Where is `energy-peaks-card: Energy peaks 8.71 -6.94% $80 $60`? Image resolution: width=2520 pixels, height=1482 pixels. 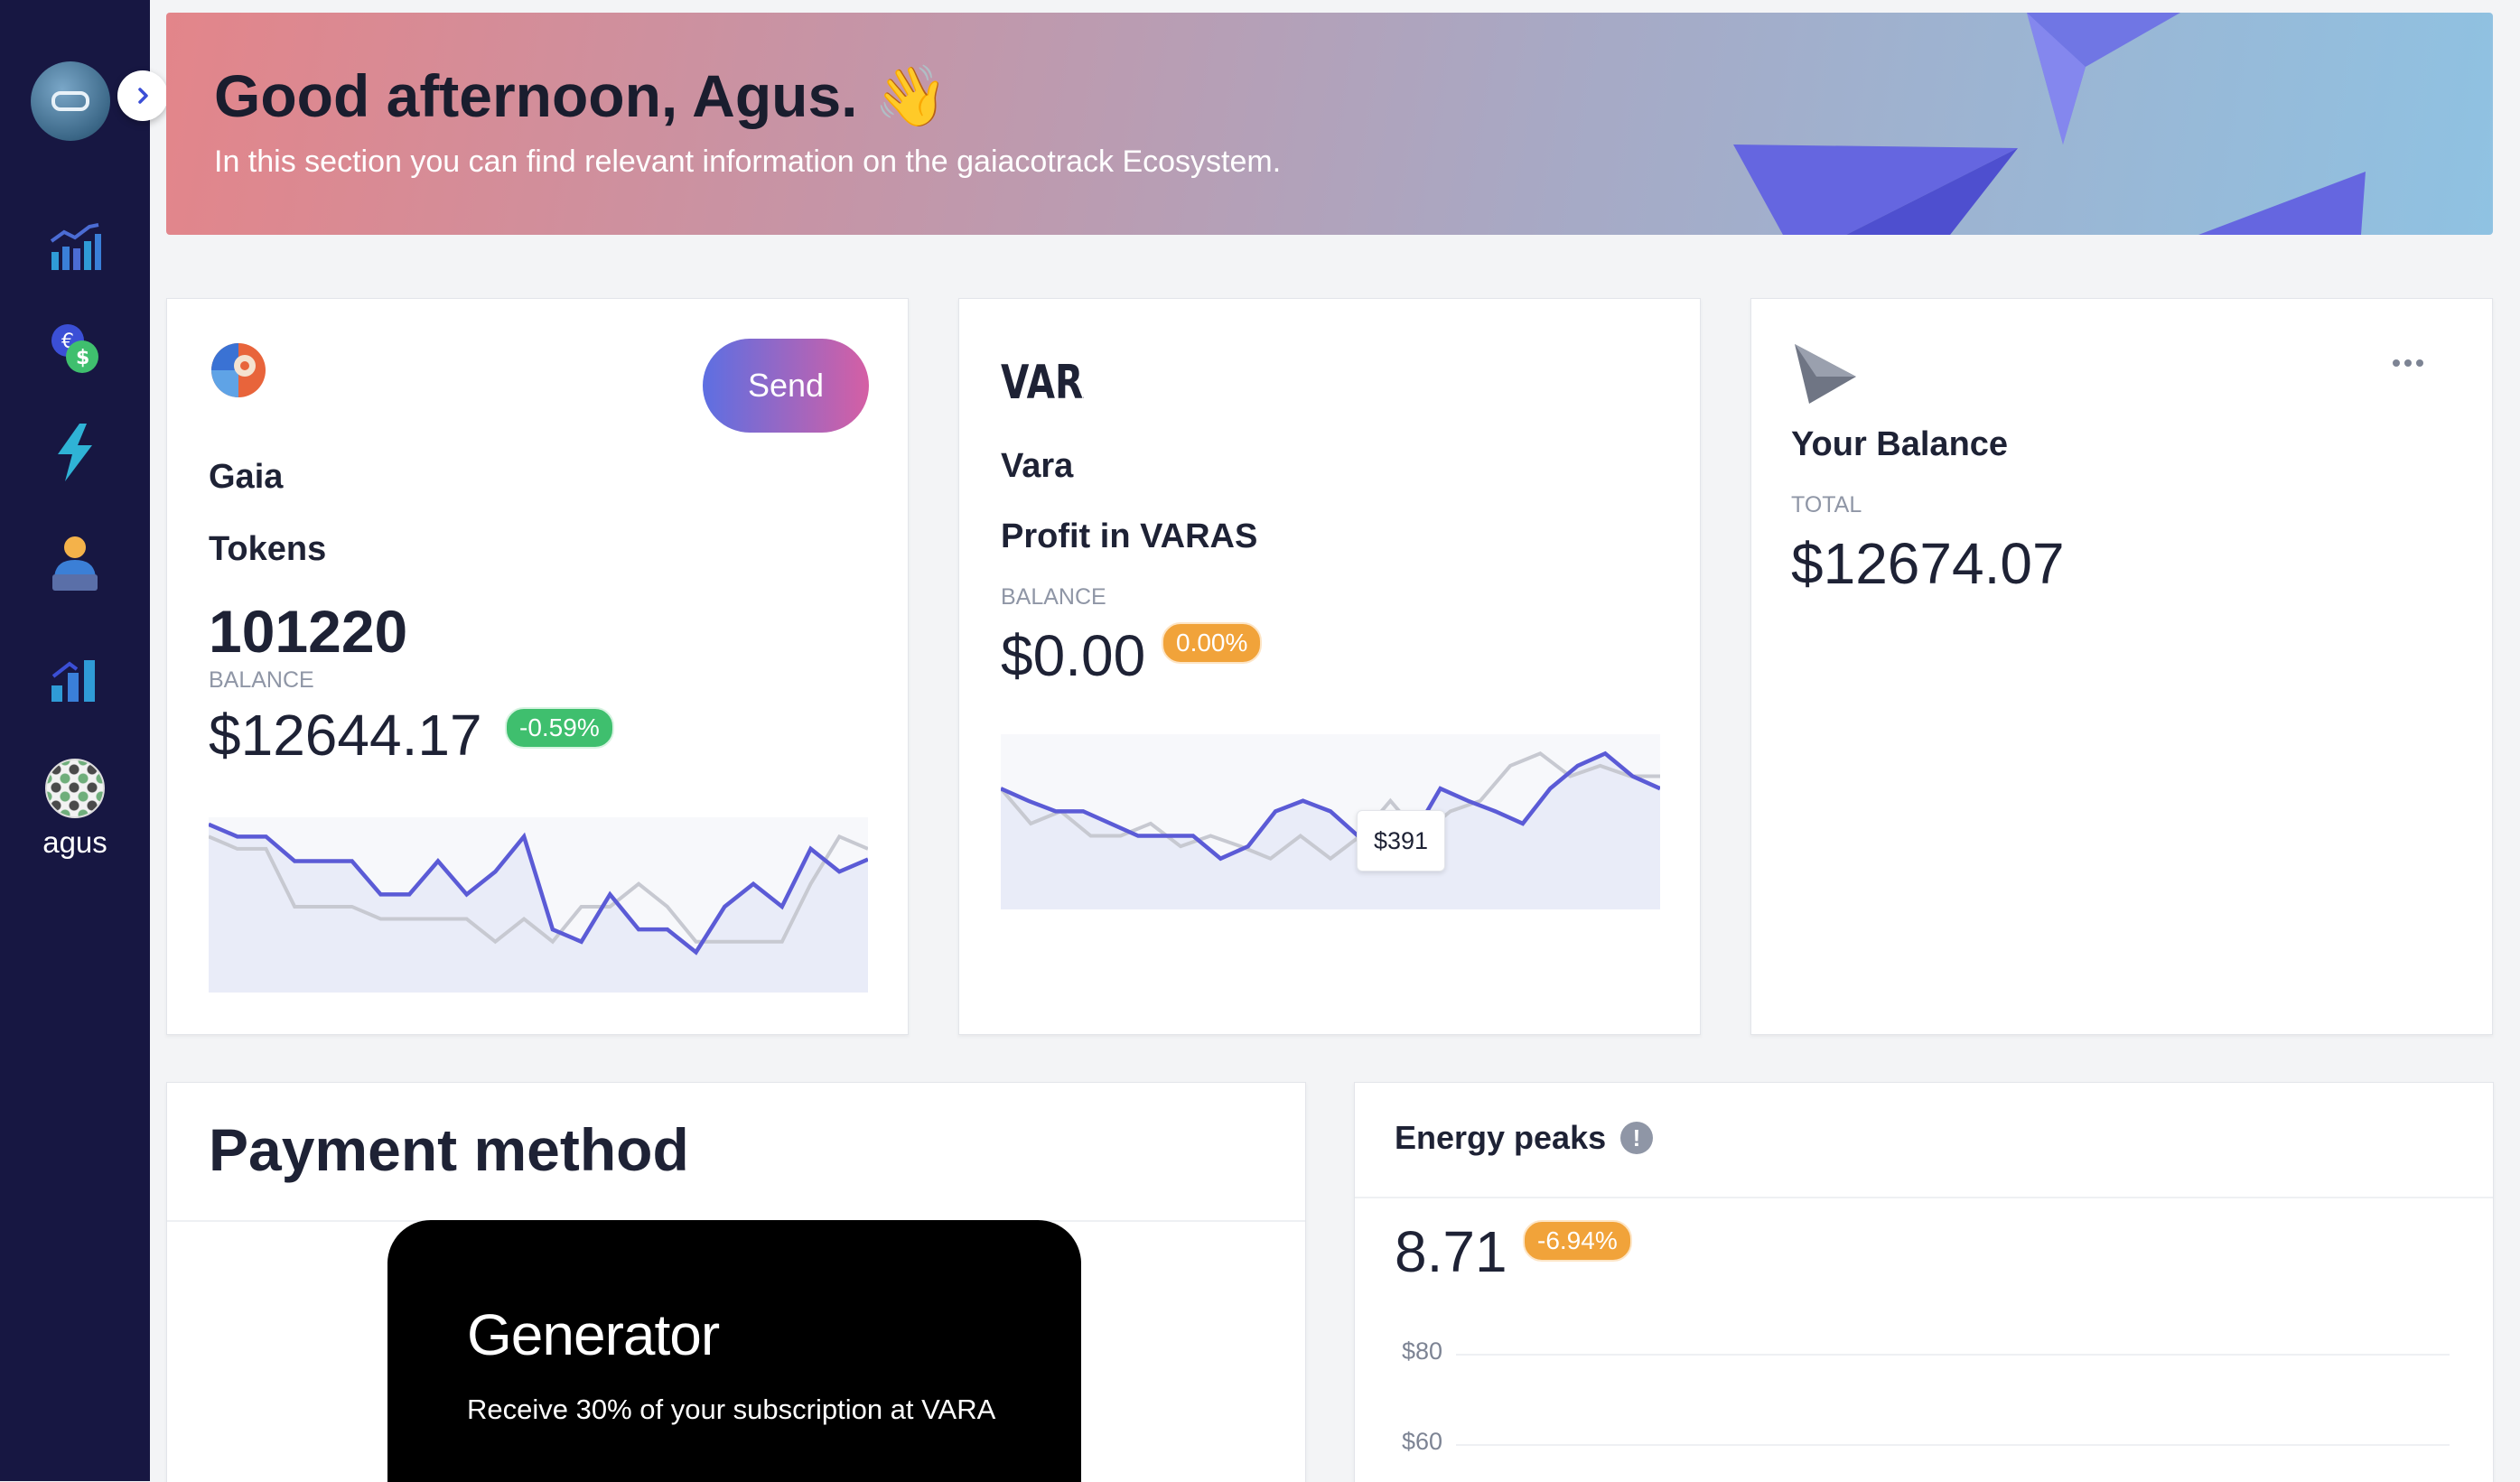
energy-peaks-card: Energy peaks 8.71 -6.94% $80 $60 is located at coordinates (1924, 1282).